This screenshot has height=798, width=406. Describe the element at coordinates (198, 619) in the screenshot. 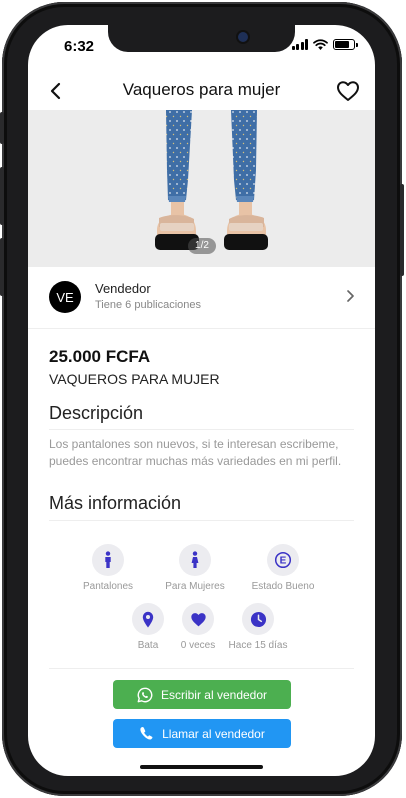

I see `heart-icon` at that location.